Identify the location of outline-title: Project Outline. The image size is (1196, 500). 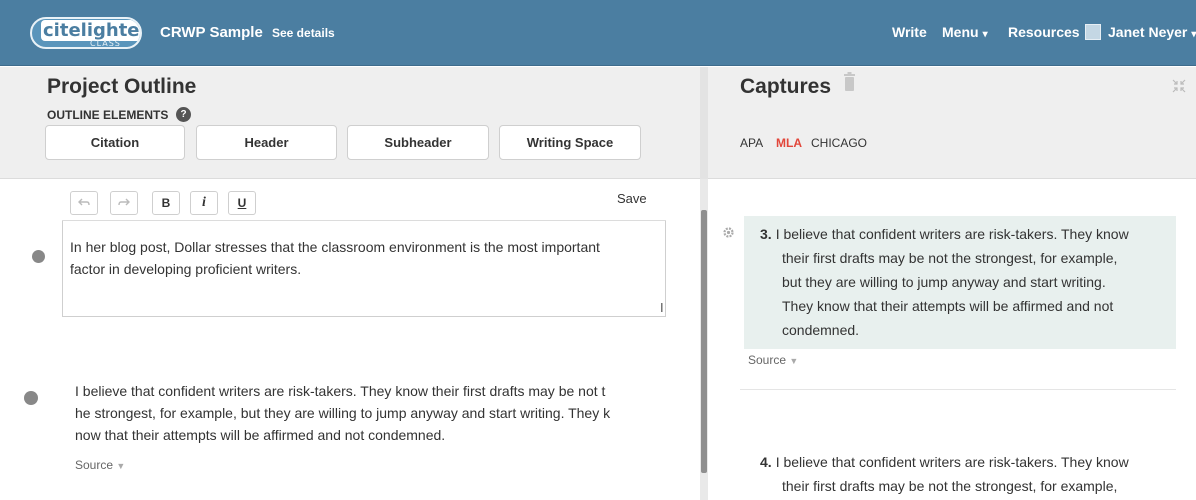
(122, 86).